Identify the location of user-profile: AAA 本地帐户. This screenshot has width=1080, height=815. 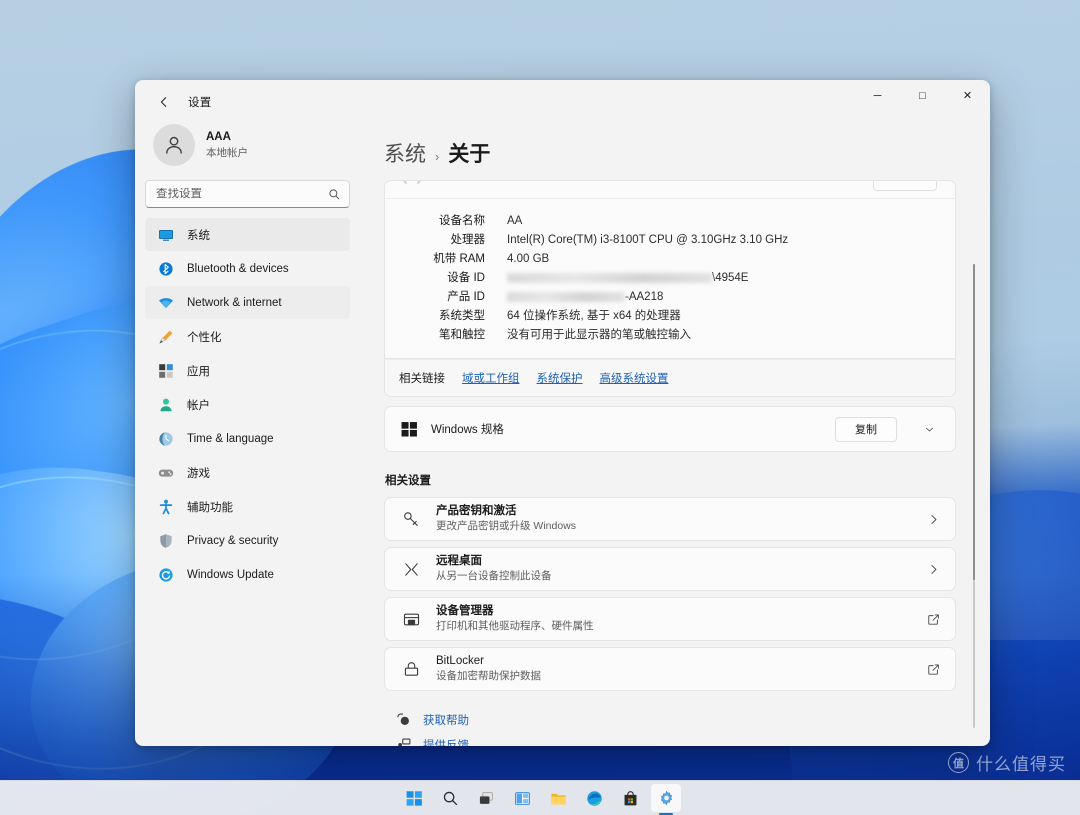
(247, 147).